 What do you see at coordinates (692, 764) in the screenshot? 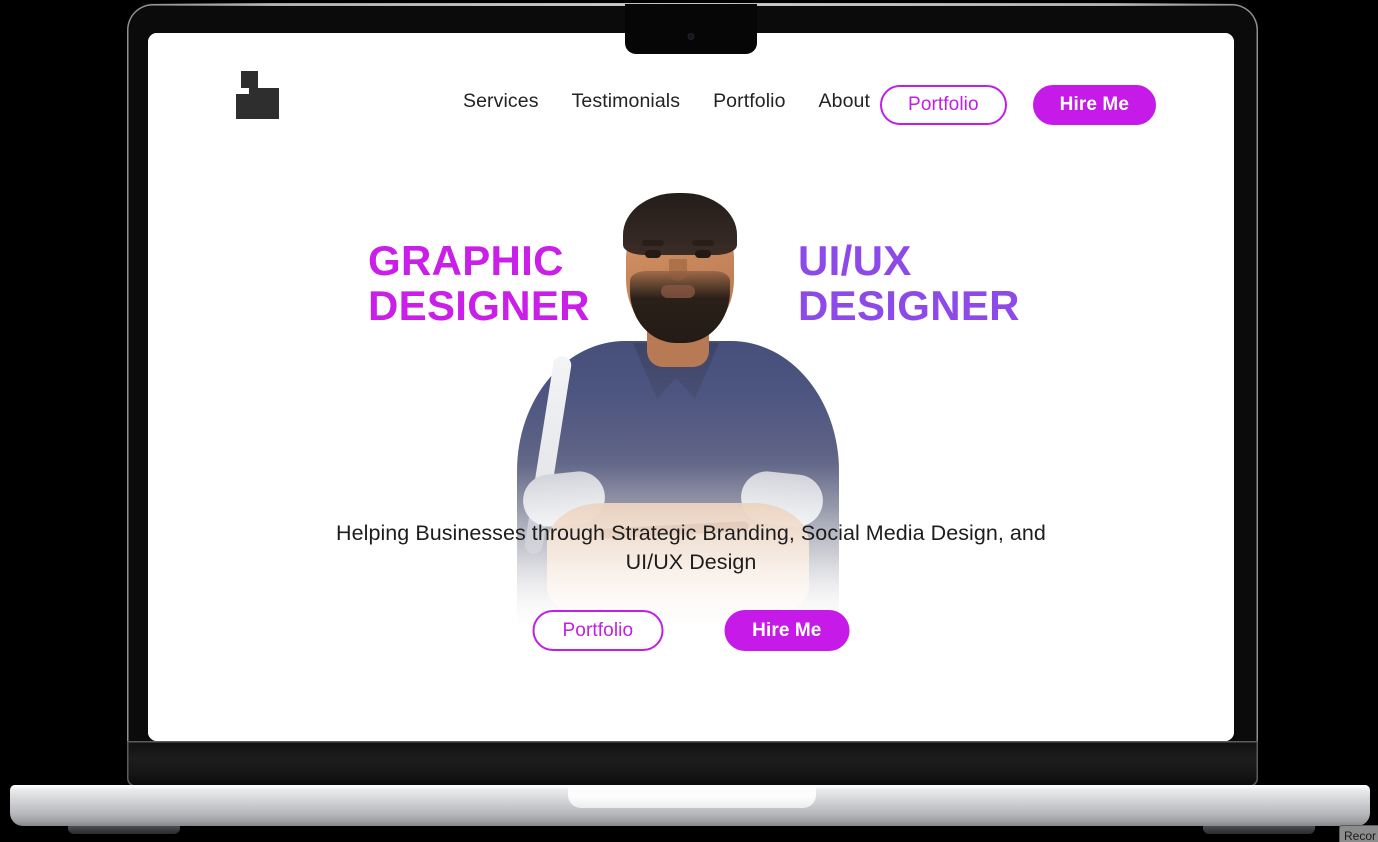
I see `laptop-hinge` at bounding box center [692, 764].